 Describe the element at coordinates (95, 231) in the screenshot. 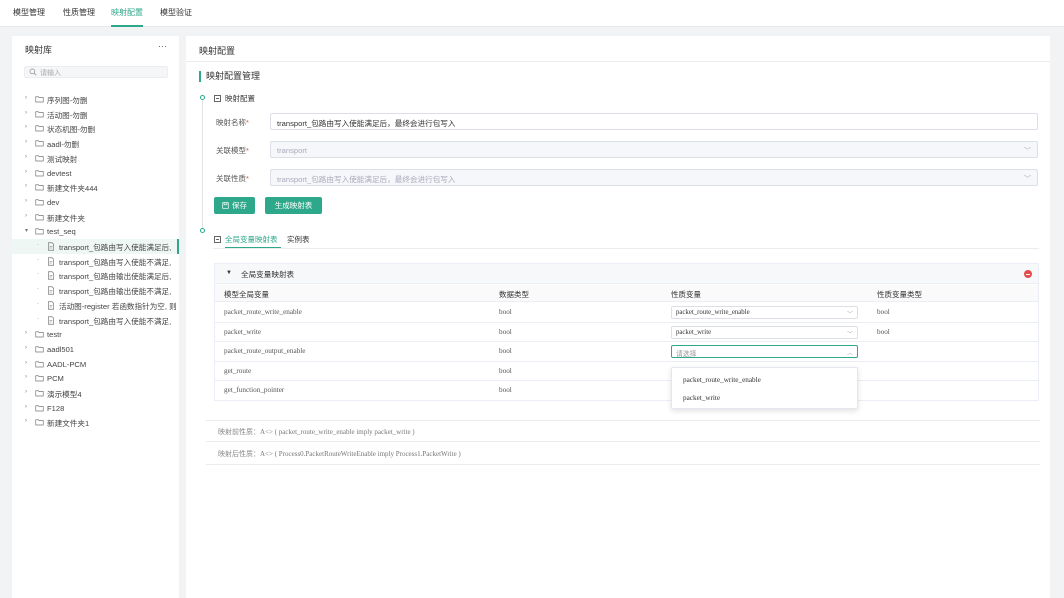

I see `tree-folder: ▾ test_seq` at that location.